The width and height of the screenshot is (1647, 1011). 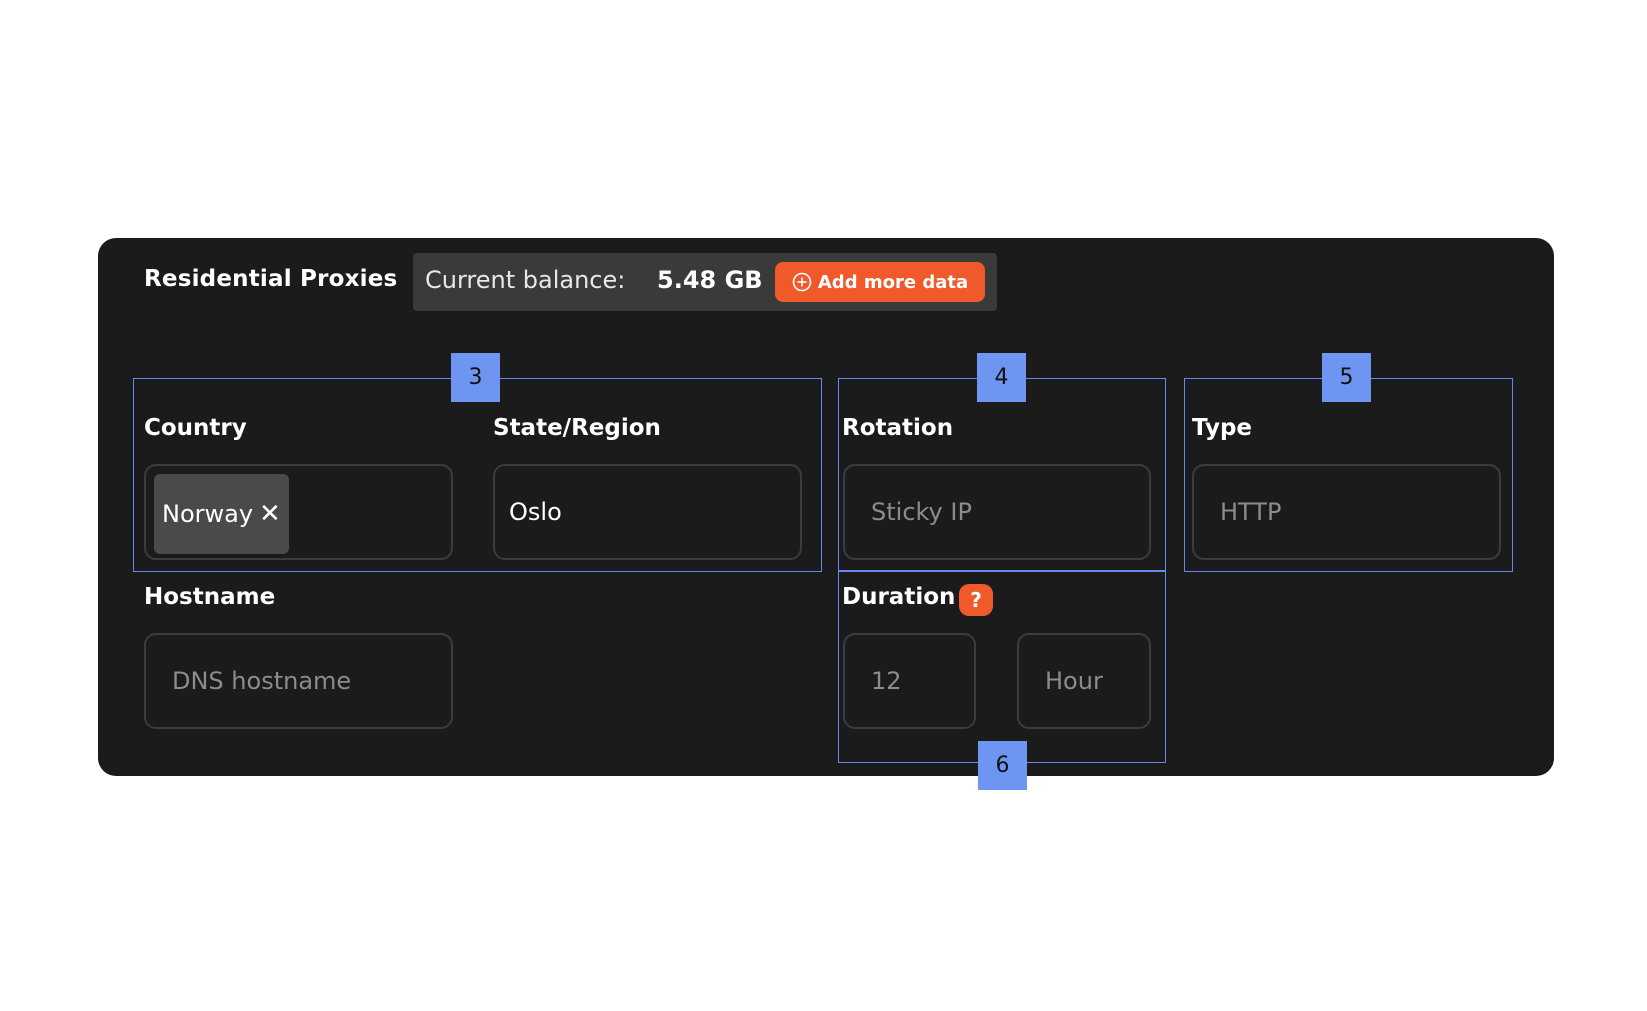 I want to click on annotation-badge-6: 6, so click(x=1002, y=765).